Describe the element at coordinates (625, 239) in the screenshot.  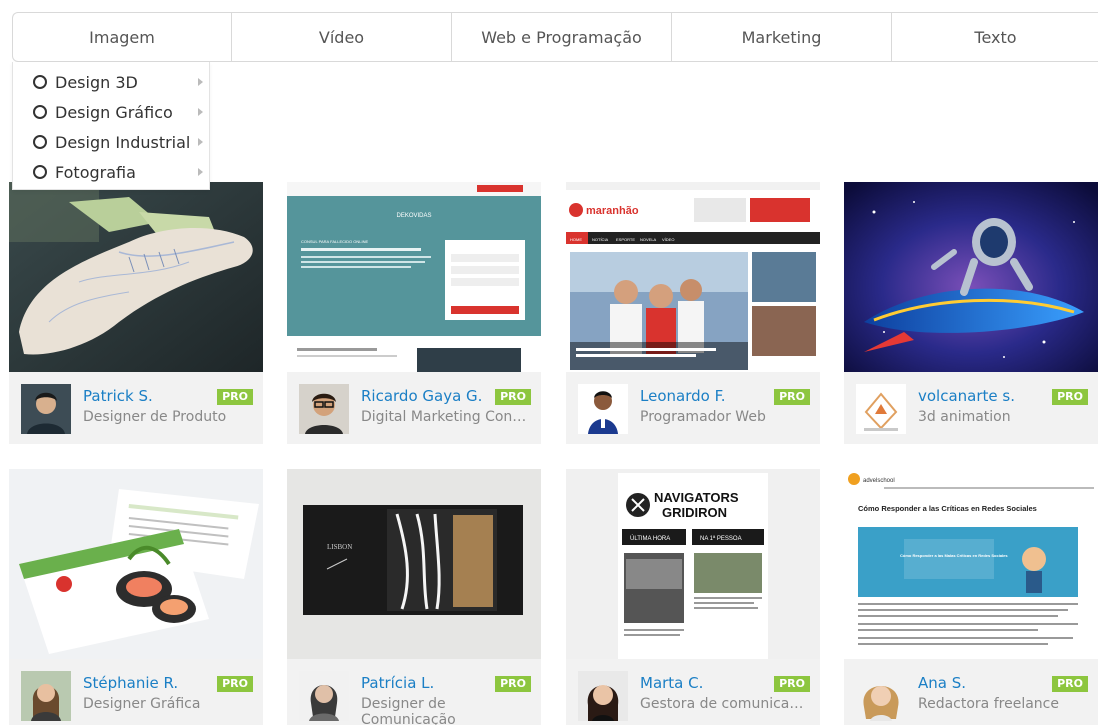
I see `thumb-menu-item: ESPORTE` at that location.